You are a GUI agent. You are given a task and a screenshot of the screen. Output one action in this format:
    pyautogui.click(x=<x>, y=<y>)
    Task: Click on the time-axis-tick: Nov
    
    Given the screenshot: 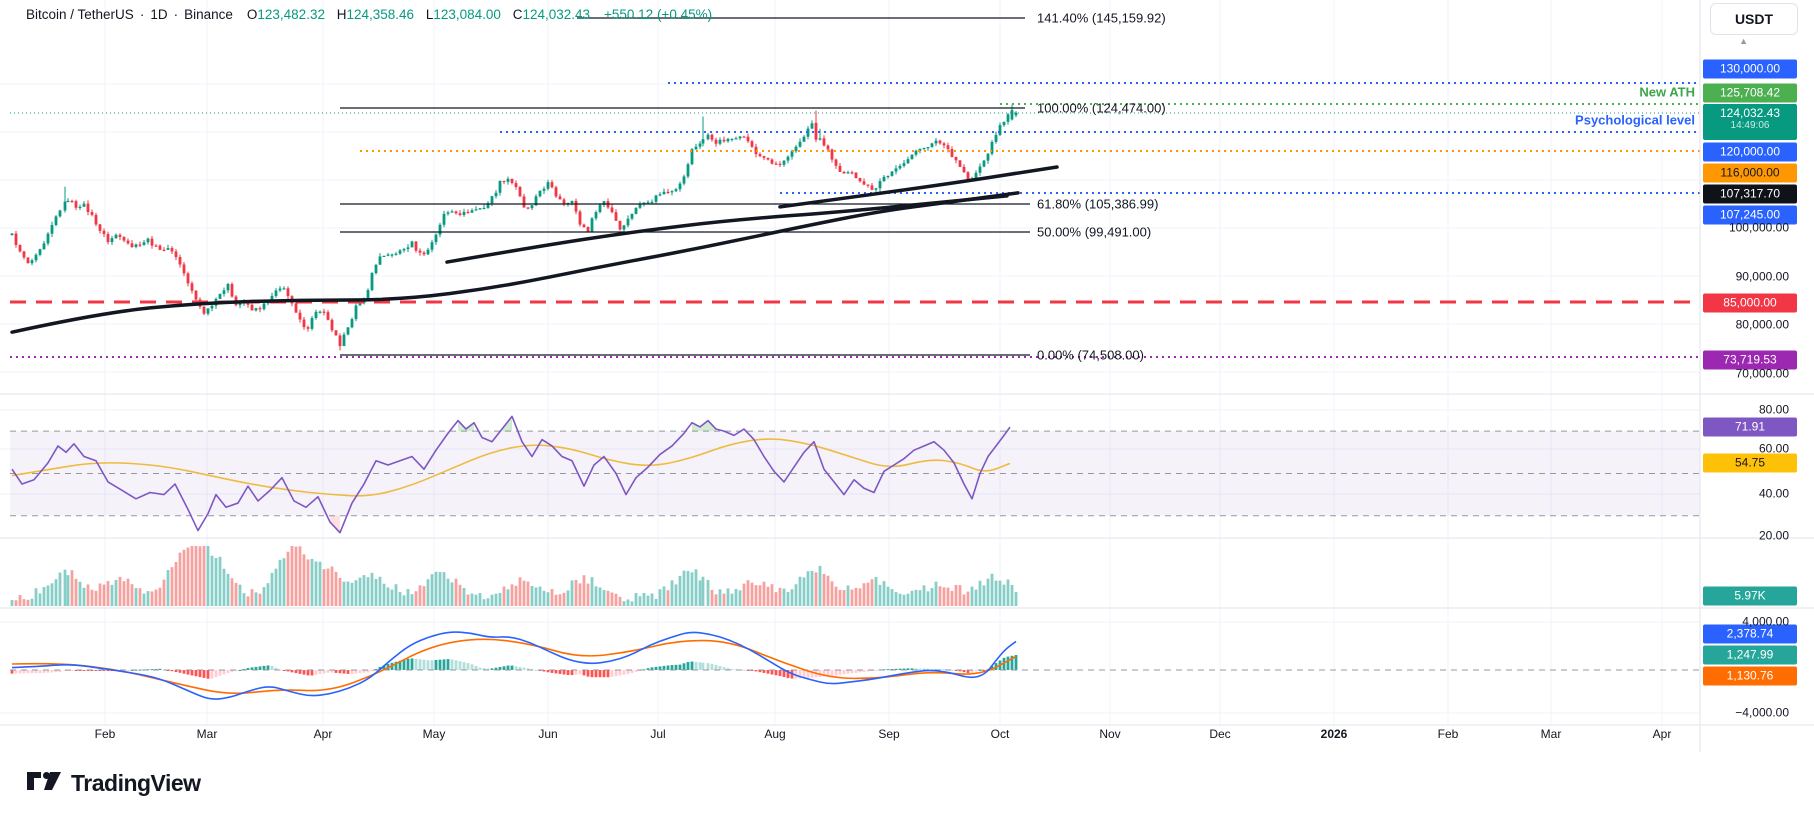 What is the action you would take?
    pyautogui.click(x=1110, y=734)
    